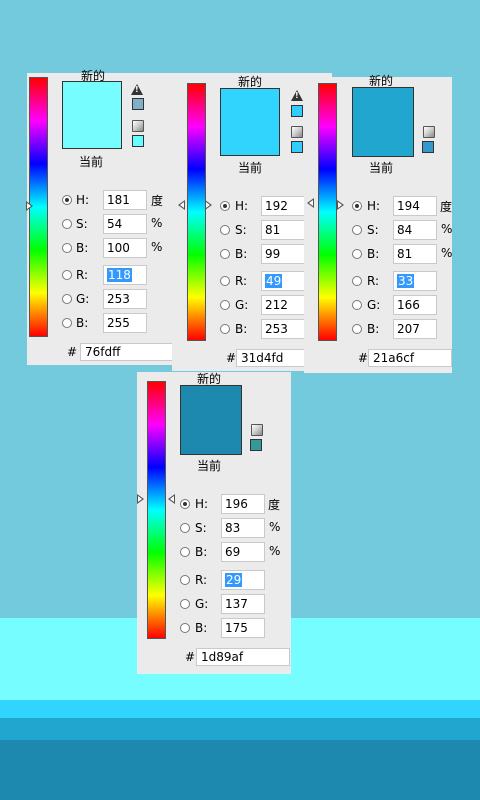 Image resolution: width=480 pixels, height=800 pixels. I want to click on r-input: 49, so click(283, 281).